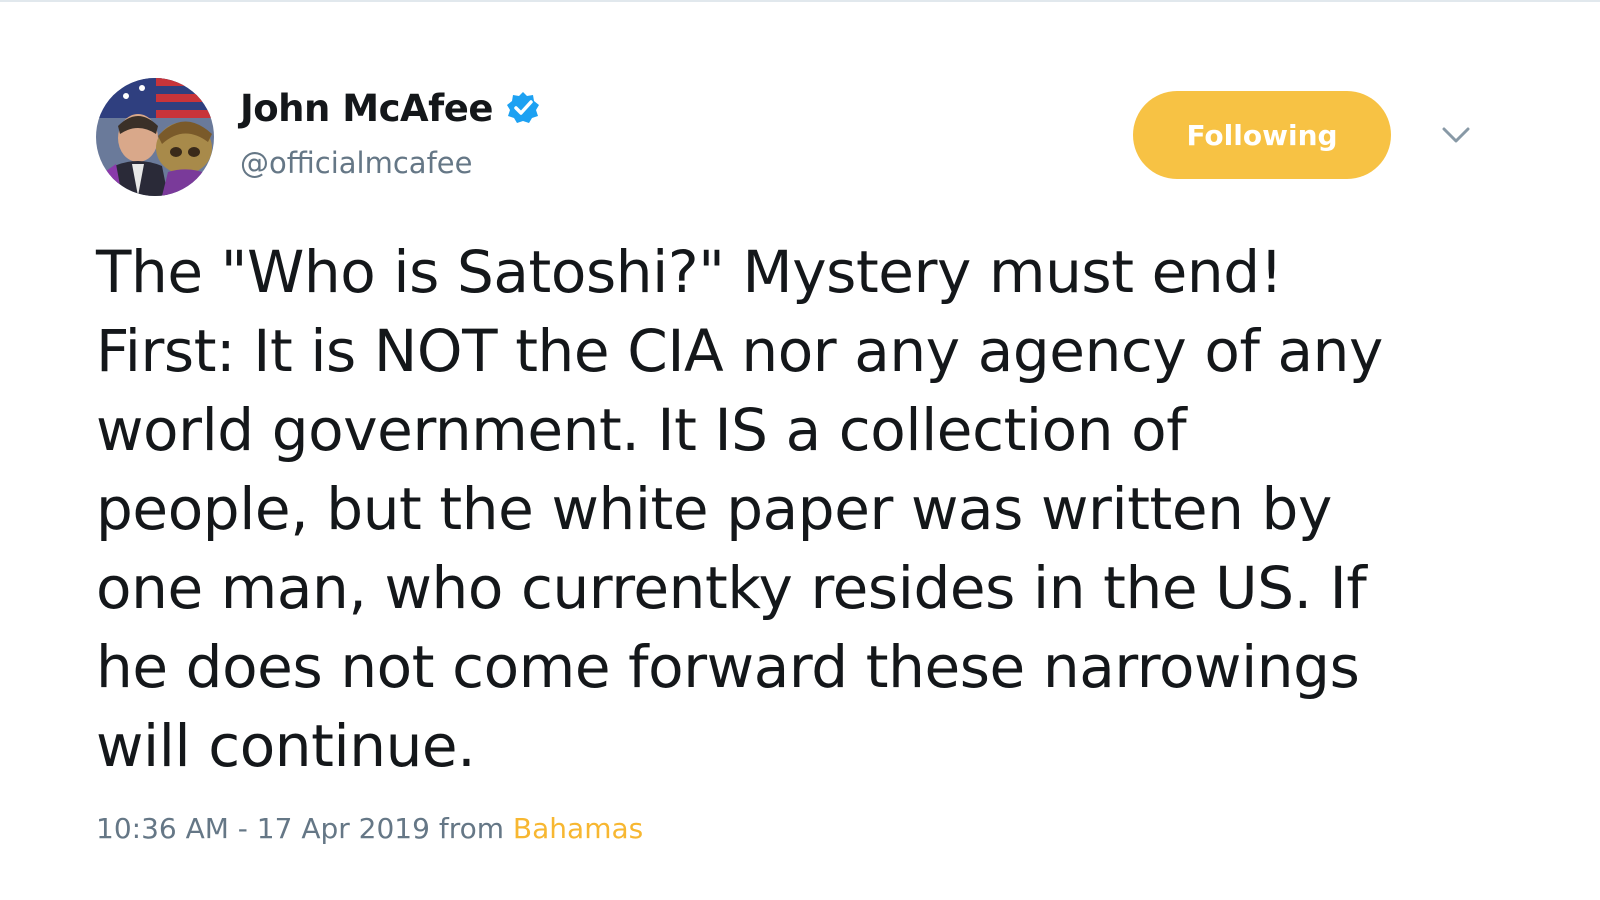  I want to click on chevron-down-icon, so click(1456, 135).